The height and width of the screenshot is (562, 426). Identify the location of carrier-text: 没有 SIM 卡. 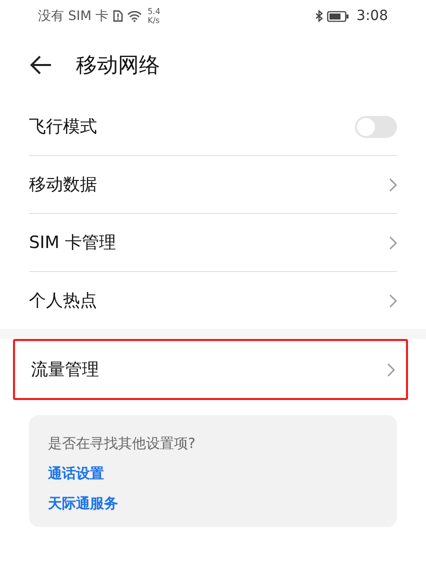
(73, 16).